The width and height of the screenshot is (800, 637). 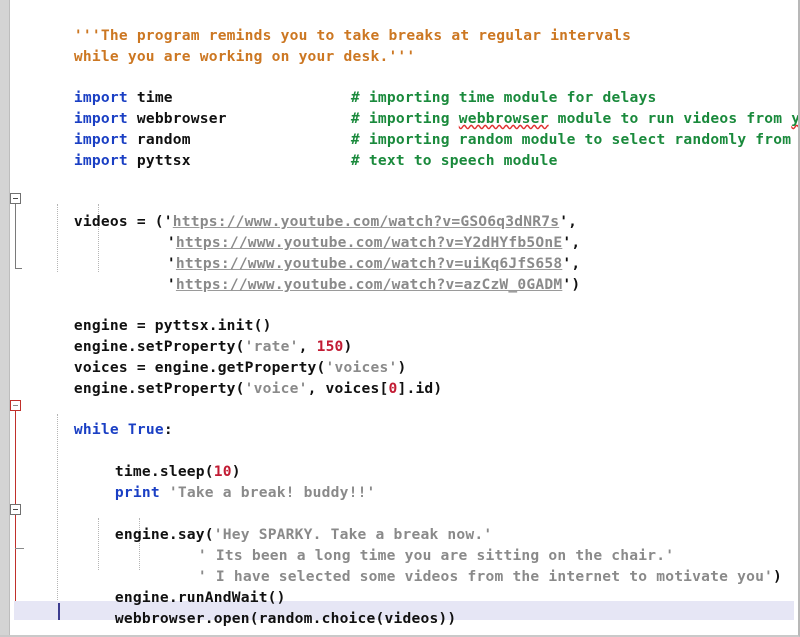 What do you see at coordinates (145, 429) in the screenshot?
I see `keyword-true: True` at bounding box center [145, 429].